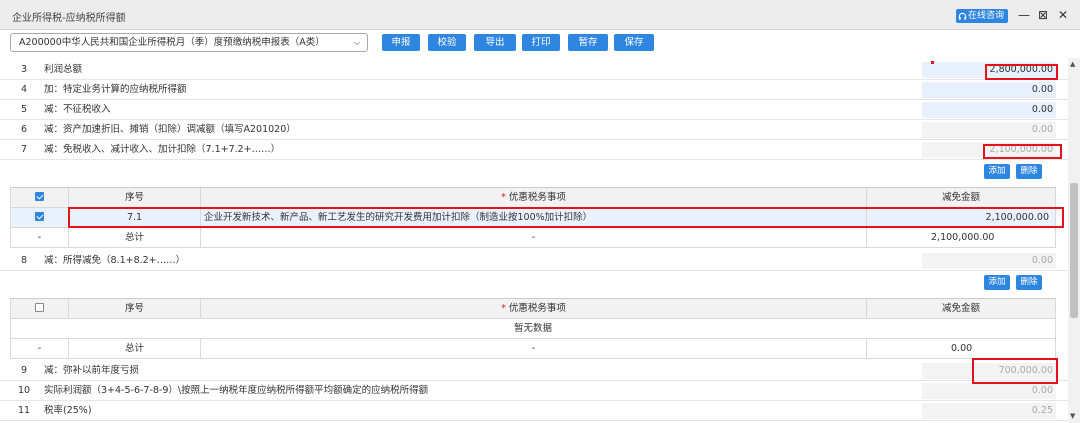 The width and height of the screenshot is (1080, 423). Describe the element at coordinates (1024, 15) in the screenshot. I see `minimize-icon: —` at that location.